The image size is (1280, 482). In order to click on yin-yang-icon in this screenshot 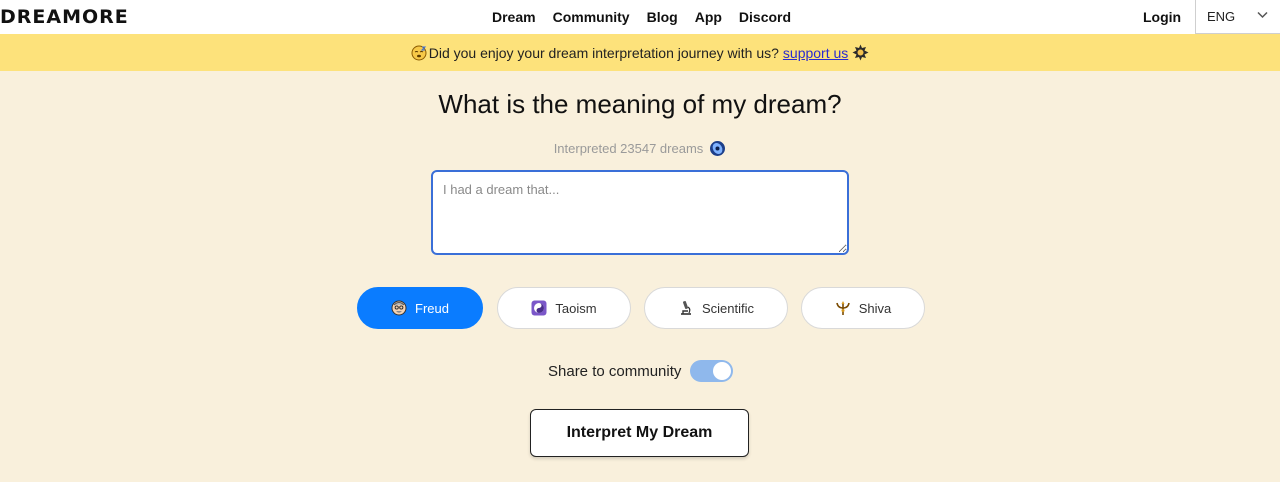, I will do `click(539, 308)`.